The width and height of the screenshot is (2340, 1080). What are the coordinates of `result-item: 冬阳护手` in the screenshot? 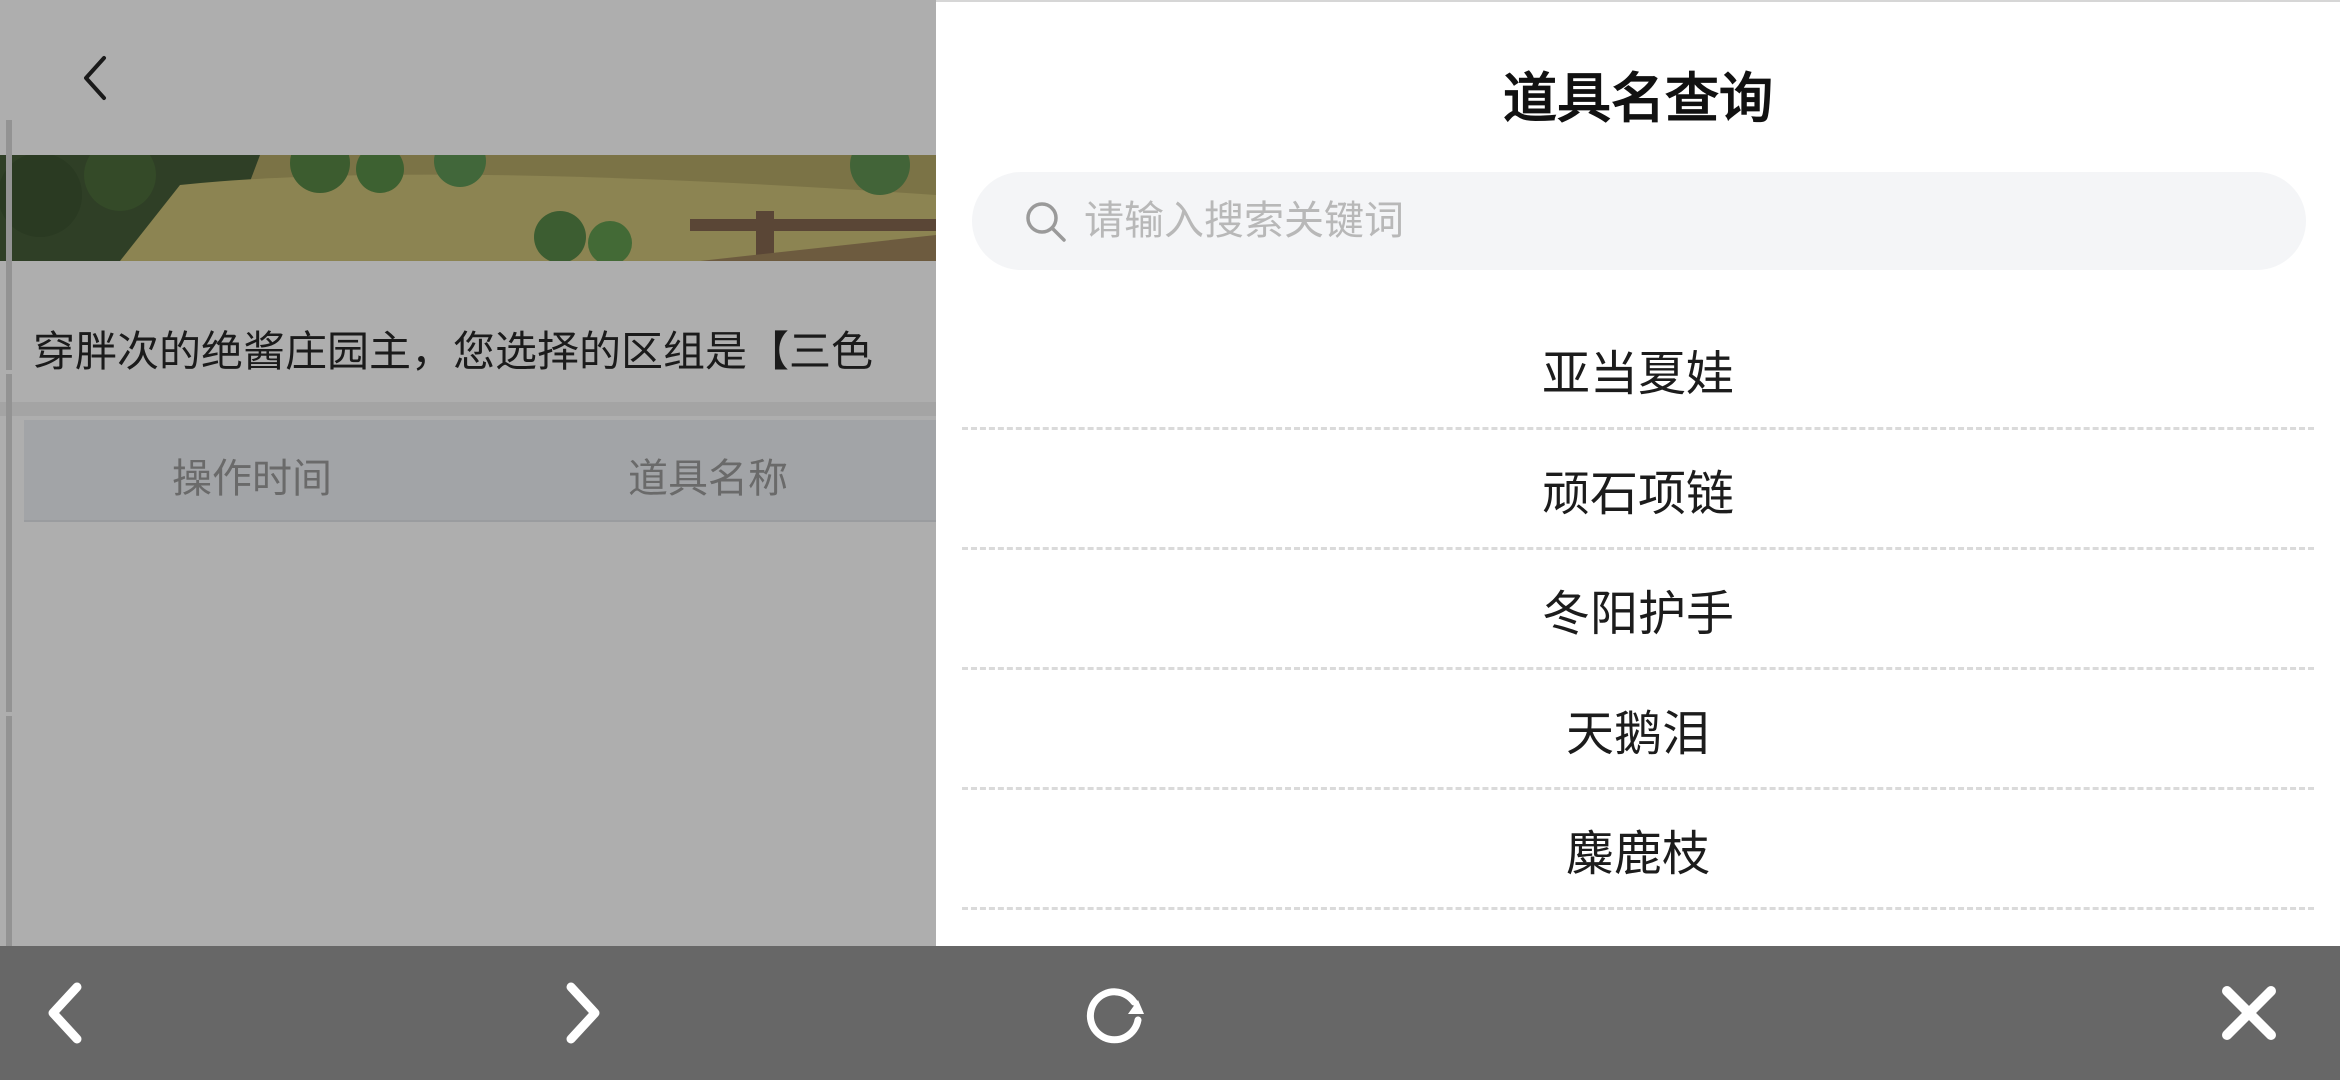 It's located at (1638, 610).